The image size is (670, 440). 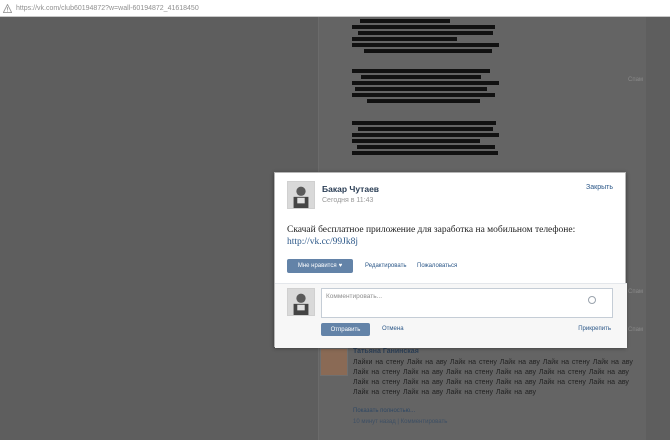 I want to click on post-time: Сегодня в 11:43, so click(x=347, y=200).